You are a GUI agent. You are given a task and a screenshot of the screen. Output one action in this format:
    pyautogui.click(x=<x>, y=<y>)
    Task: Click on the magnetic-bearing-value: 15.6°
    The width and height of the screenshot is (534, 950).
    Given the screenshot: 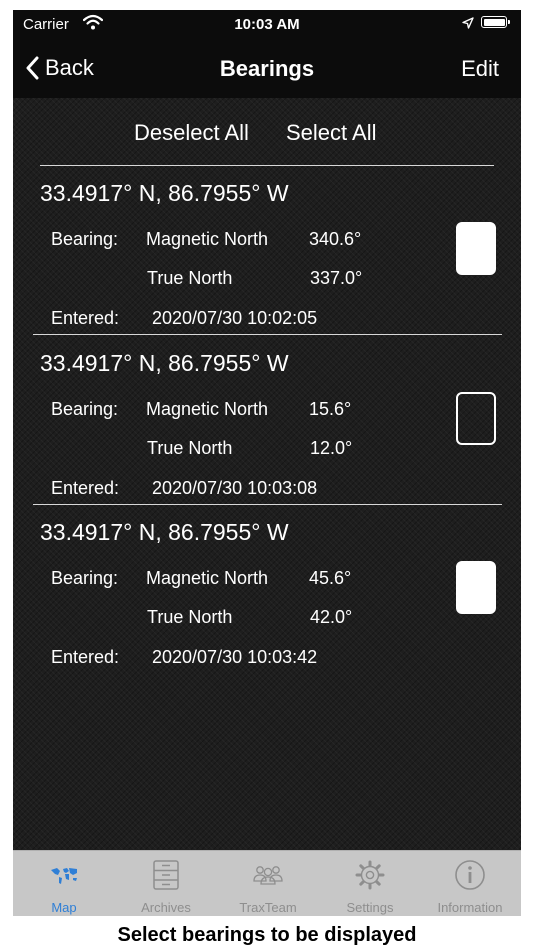 What is the action you would take?
    pyautogui.click(x=330, y=409)
    